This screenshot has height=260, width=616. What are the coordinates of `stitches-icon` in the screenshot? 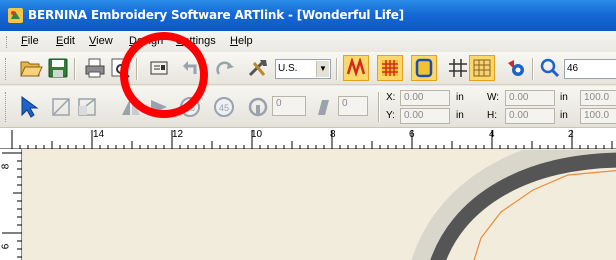 It's located at (356, 67).